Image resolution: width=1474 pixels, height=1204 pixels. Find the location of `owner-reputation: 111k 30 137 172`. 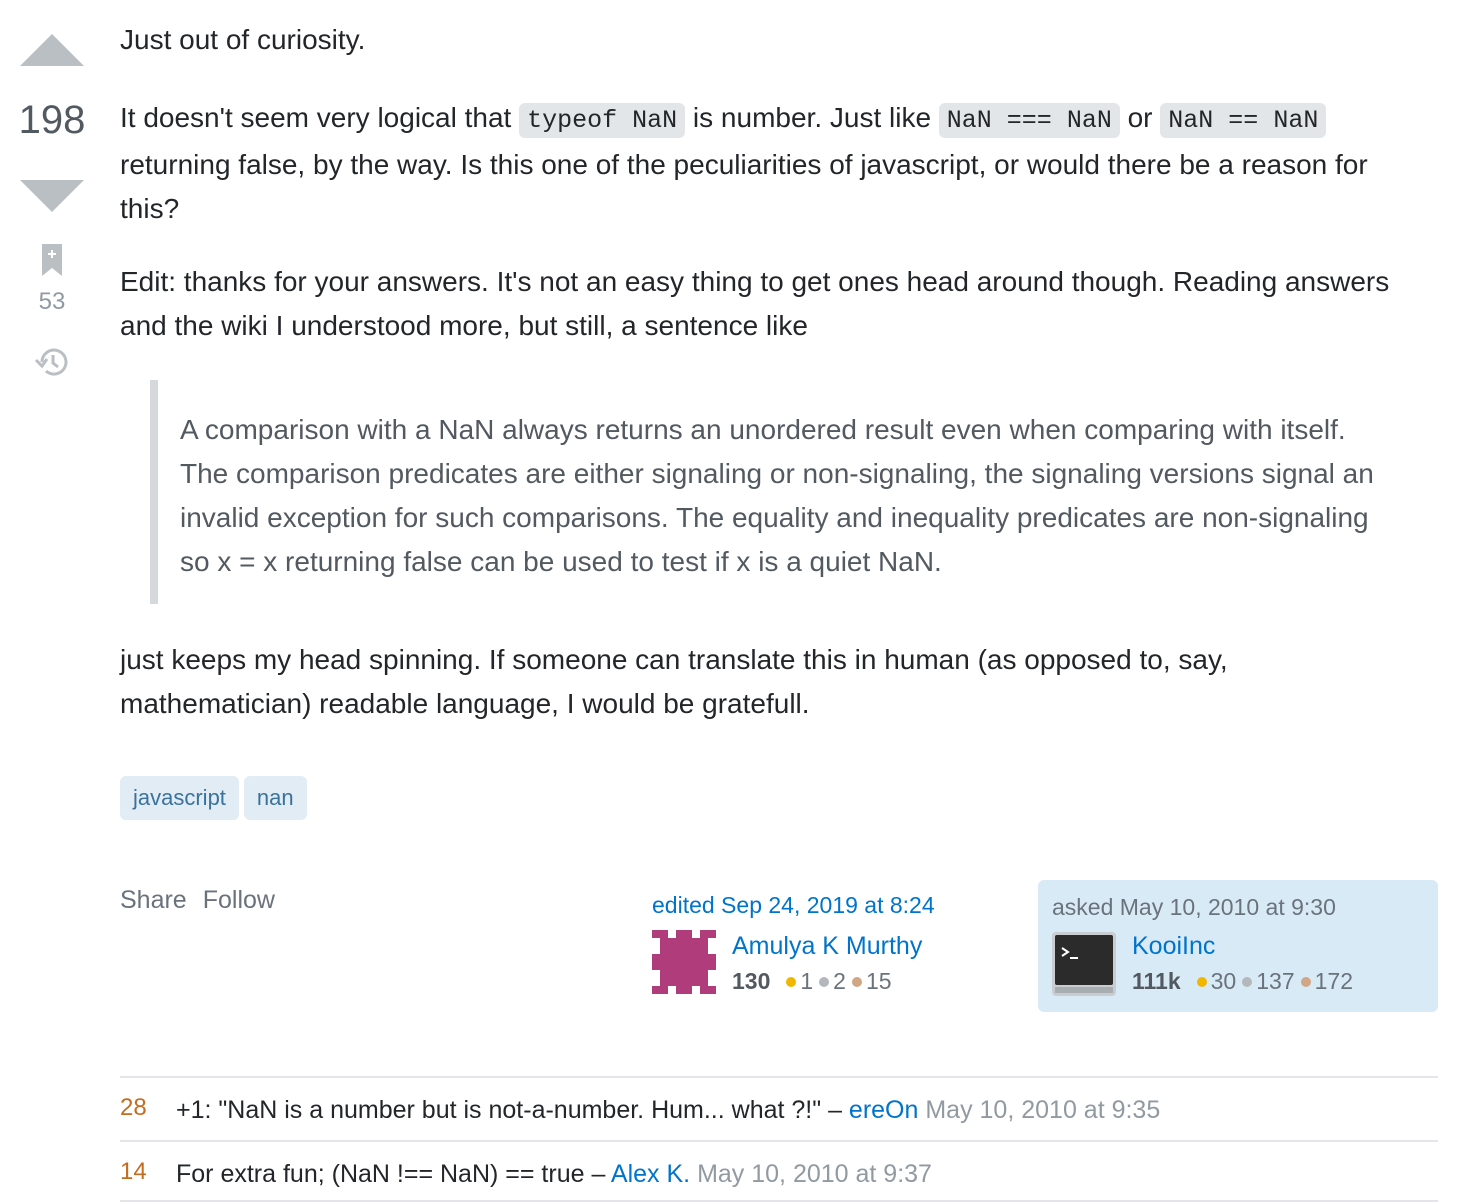

owner-reputation: 111k 30 137 172 is located at coordinates (1242, 981).